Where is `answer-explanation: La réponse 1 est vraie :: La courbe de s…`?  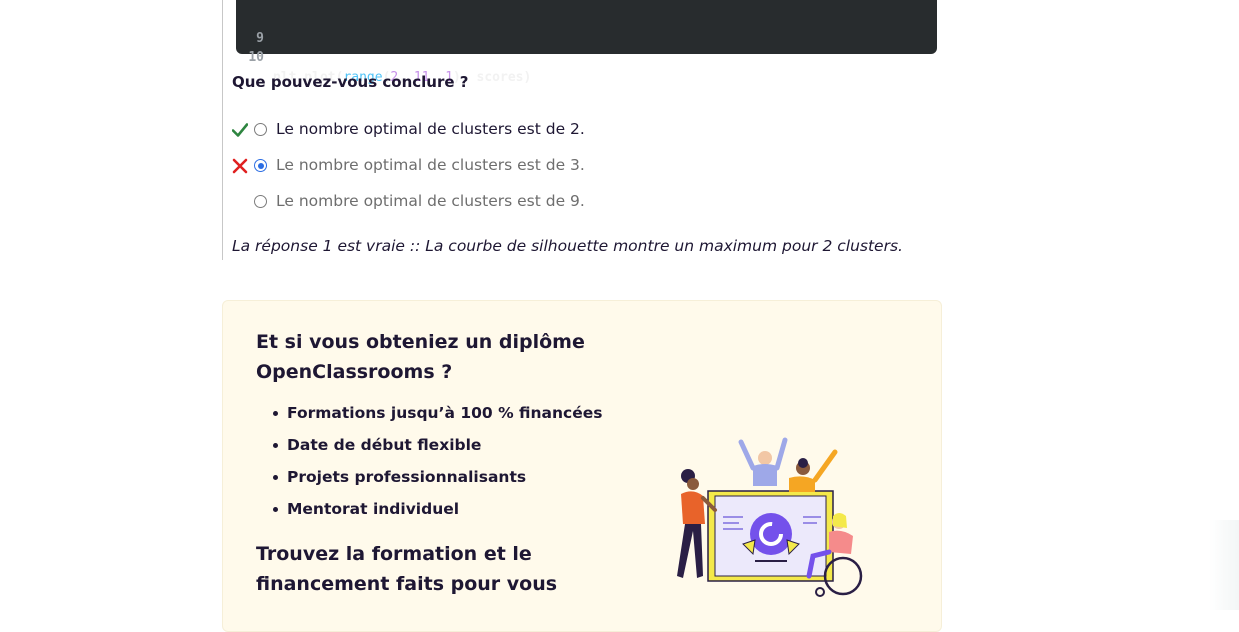 answer-explanation: La réponse 1 est vraie :: La courbe de s… is located at coordinates (567, 246).